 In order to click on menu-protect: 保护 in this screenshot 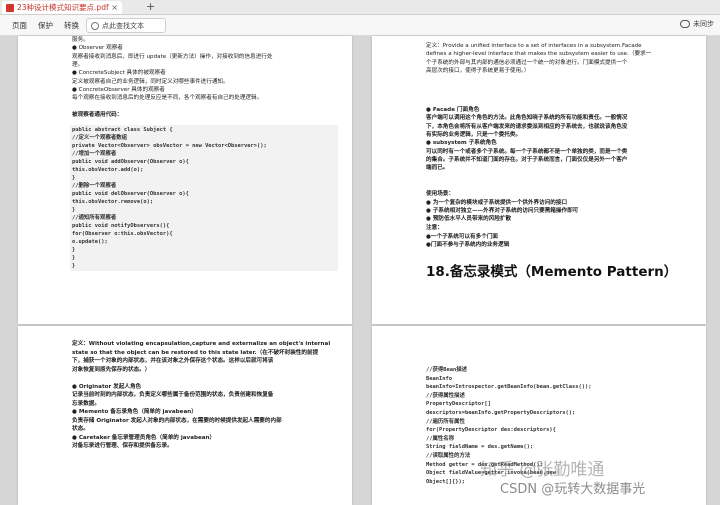, I will do `click(45, 25)`.